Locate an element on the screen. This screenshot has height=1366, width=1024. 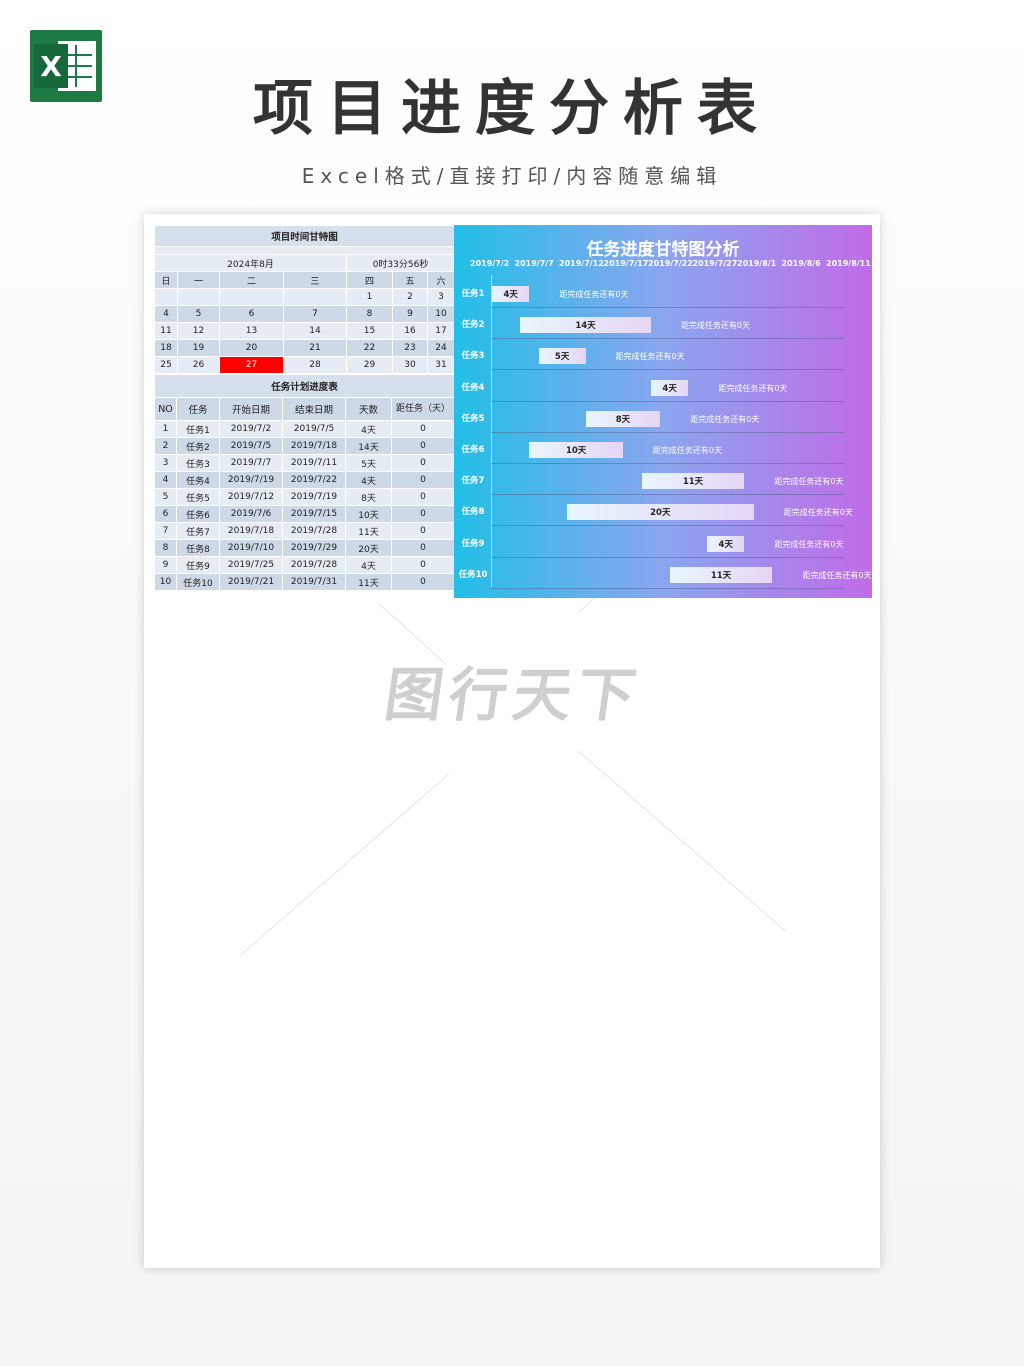
column-header: 开始日期 is located at coordinates (251, 409).